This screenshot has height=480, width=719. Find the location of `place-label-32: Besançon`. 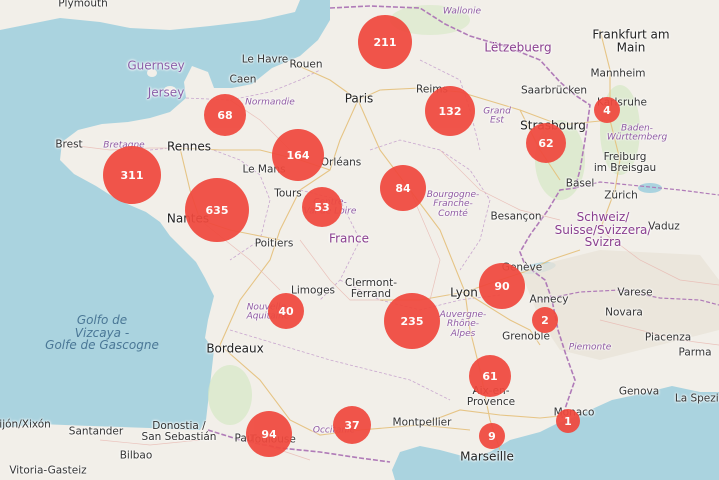

place-label-32: Besançon is located at coordinates (516, 216).